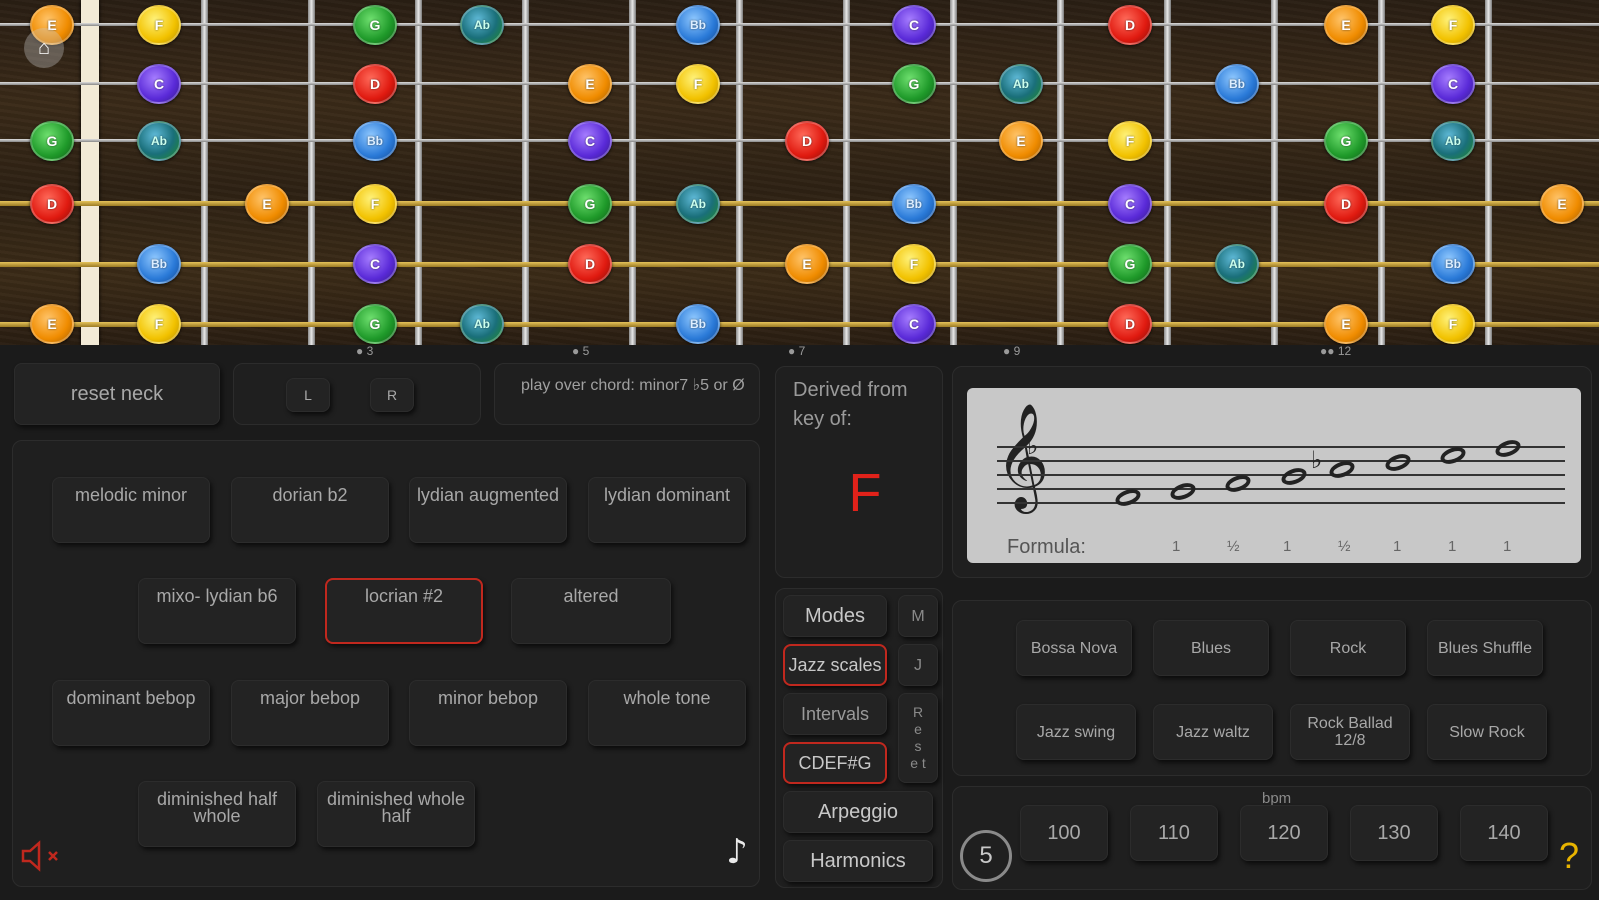 The height and width of the screenshot is (900, 1599). Describe the element at coordinates (418, 172) in the screenshot. I see `fret` at that location.